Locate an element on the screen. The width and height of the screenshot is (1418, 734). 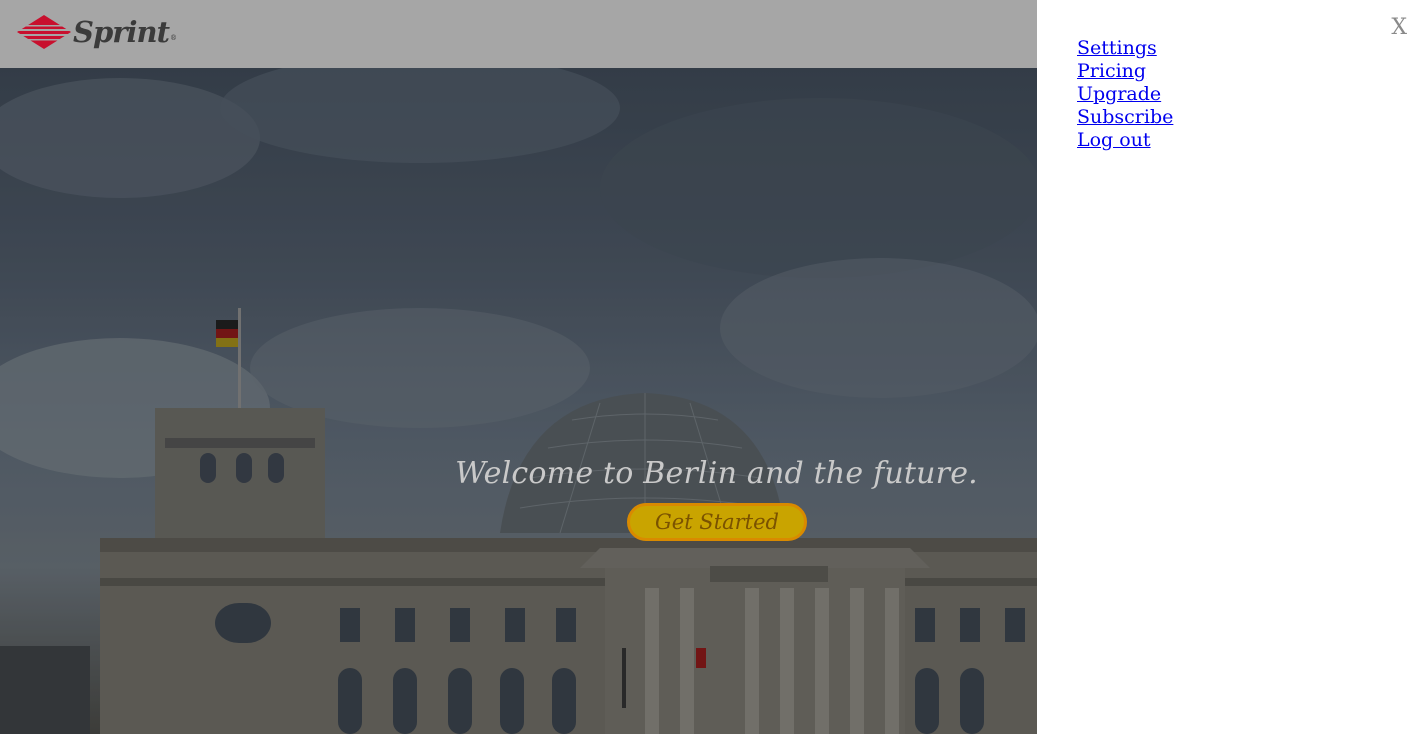
menu-item-subscribe: Subscribe is located at coordinates (1125, 117).